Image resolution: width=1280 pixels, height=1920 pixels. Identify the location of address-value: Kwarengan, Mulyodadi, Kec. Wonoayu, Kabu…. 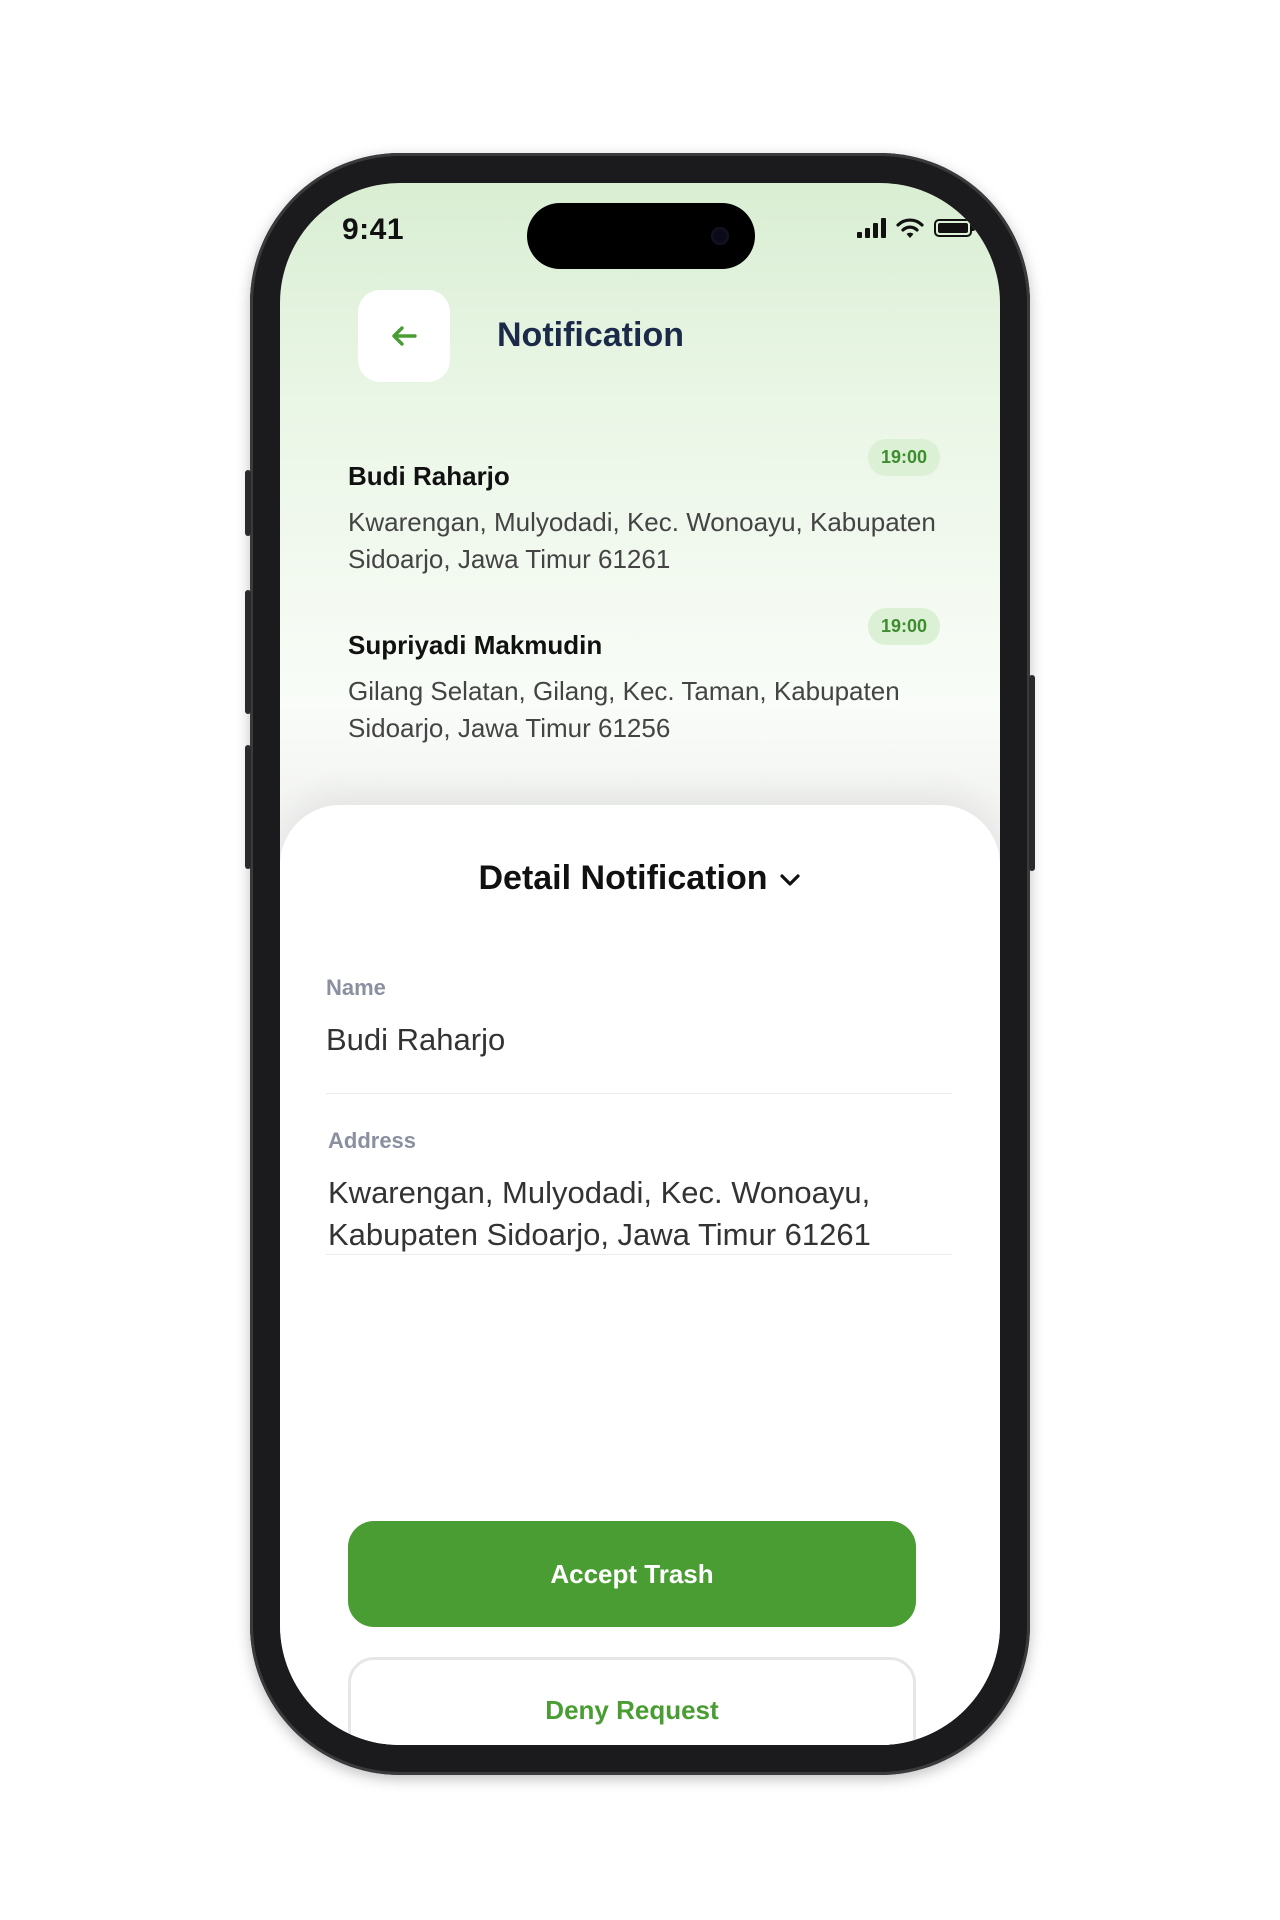
(599, 1213).